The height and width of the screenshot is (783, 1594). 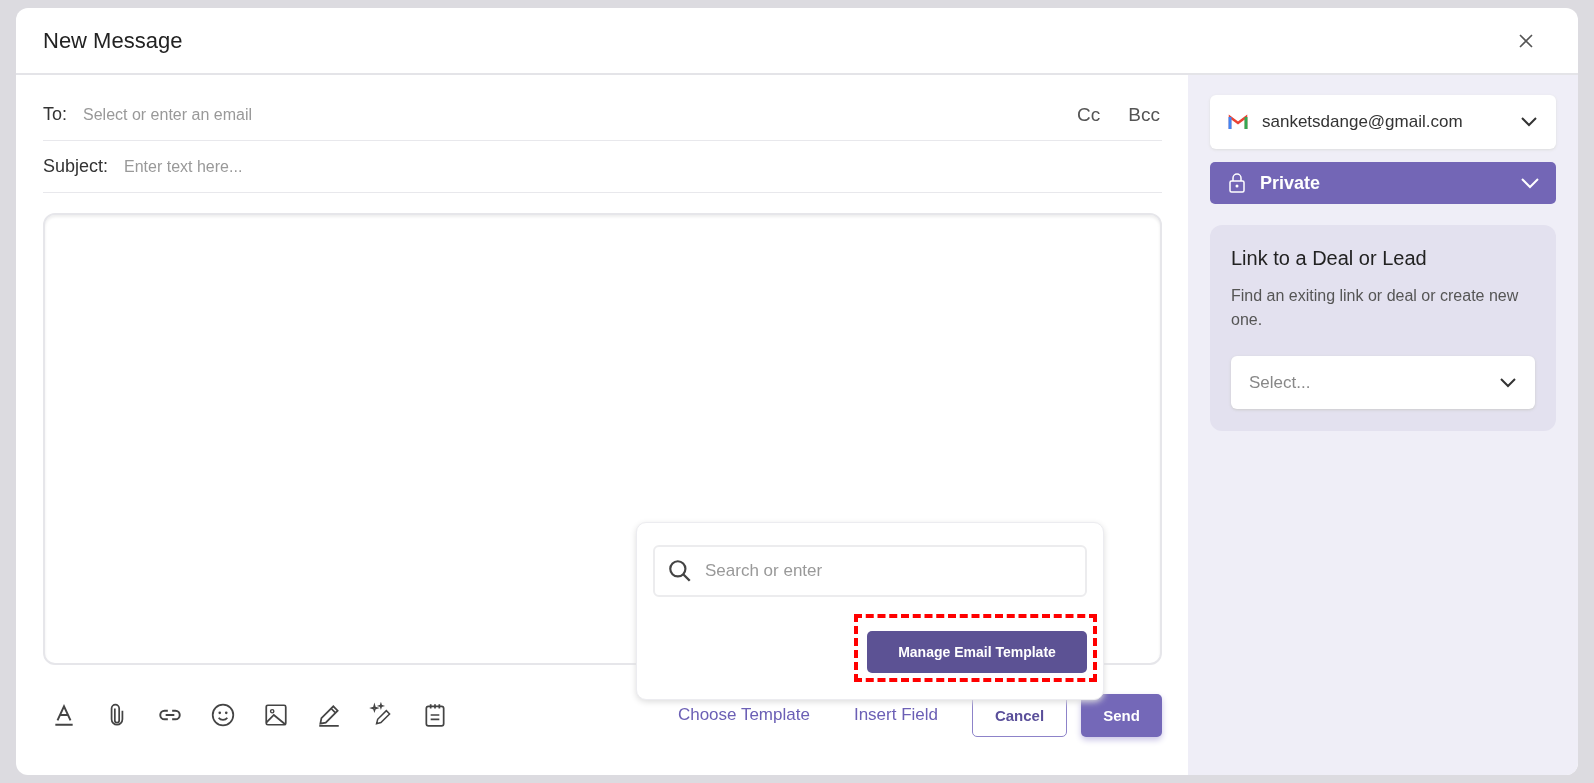 What do you see at coordinates (977, 652) in the screenshot?
I see `manage-template-button: Manage Email Template` at bounding box center [977, 652].